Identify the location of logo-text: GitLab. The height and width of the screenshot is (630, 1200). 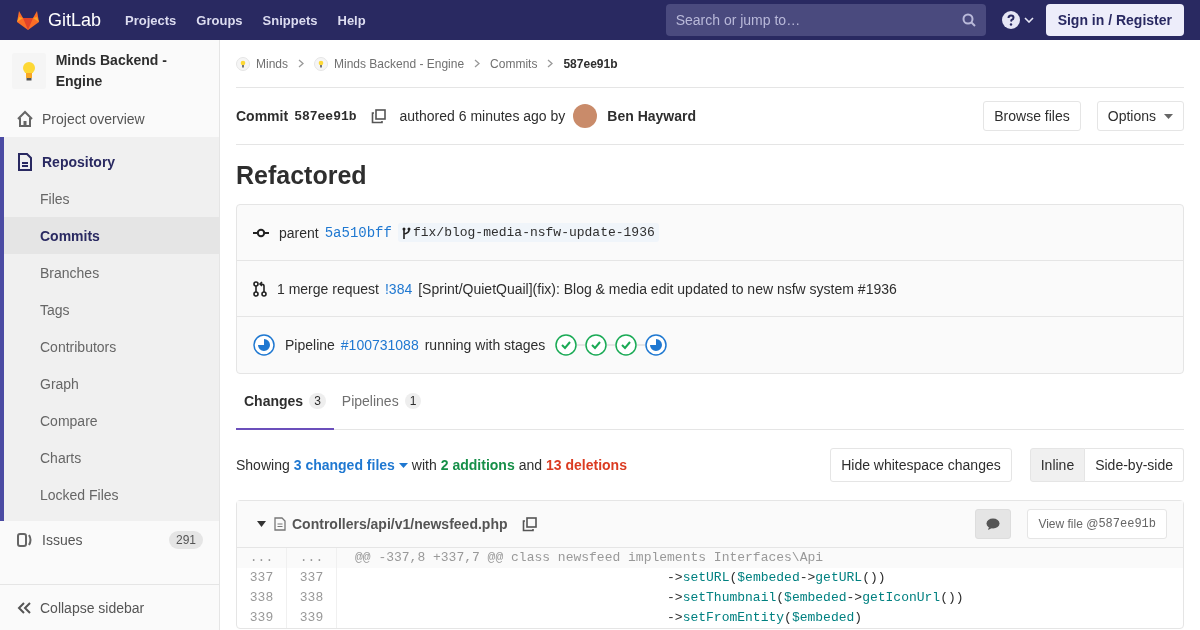
(75, 20).